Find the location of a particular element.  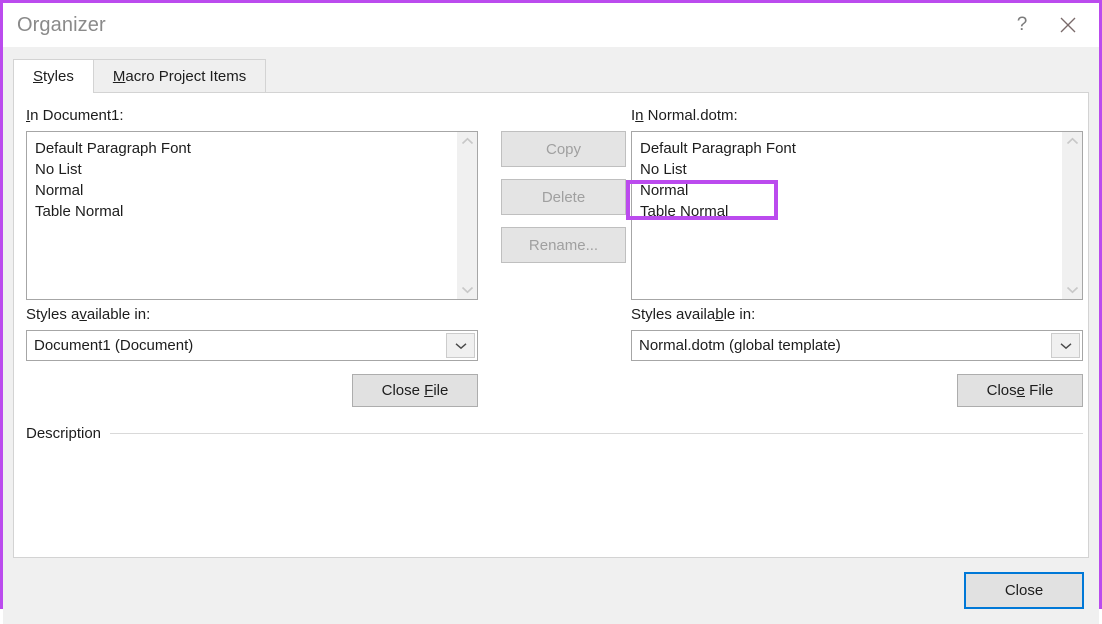

tab-styles-label: Styles is located at coordinates (53, 76).